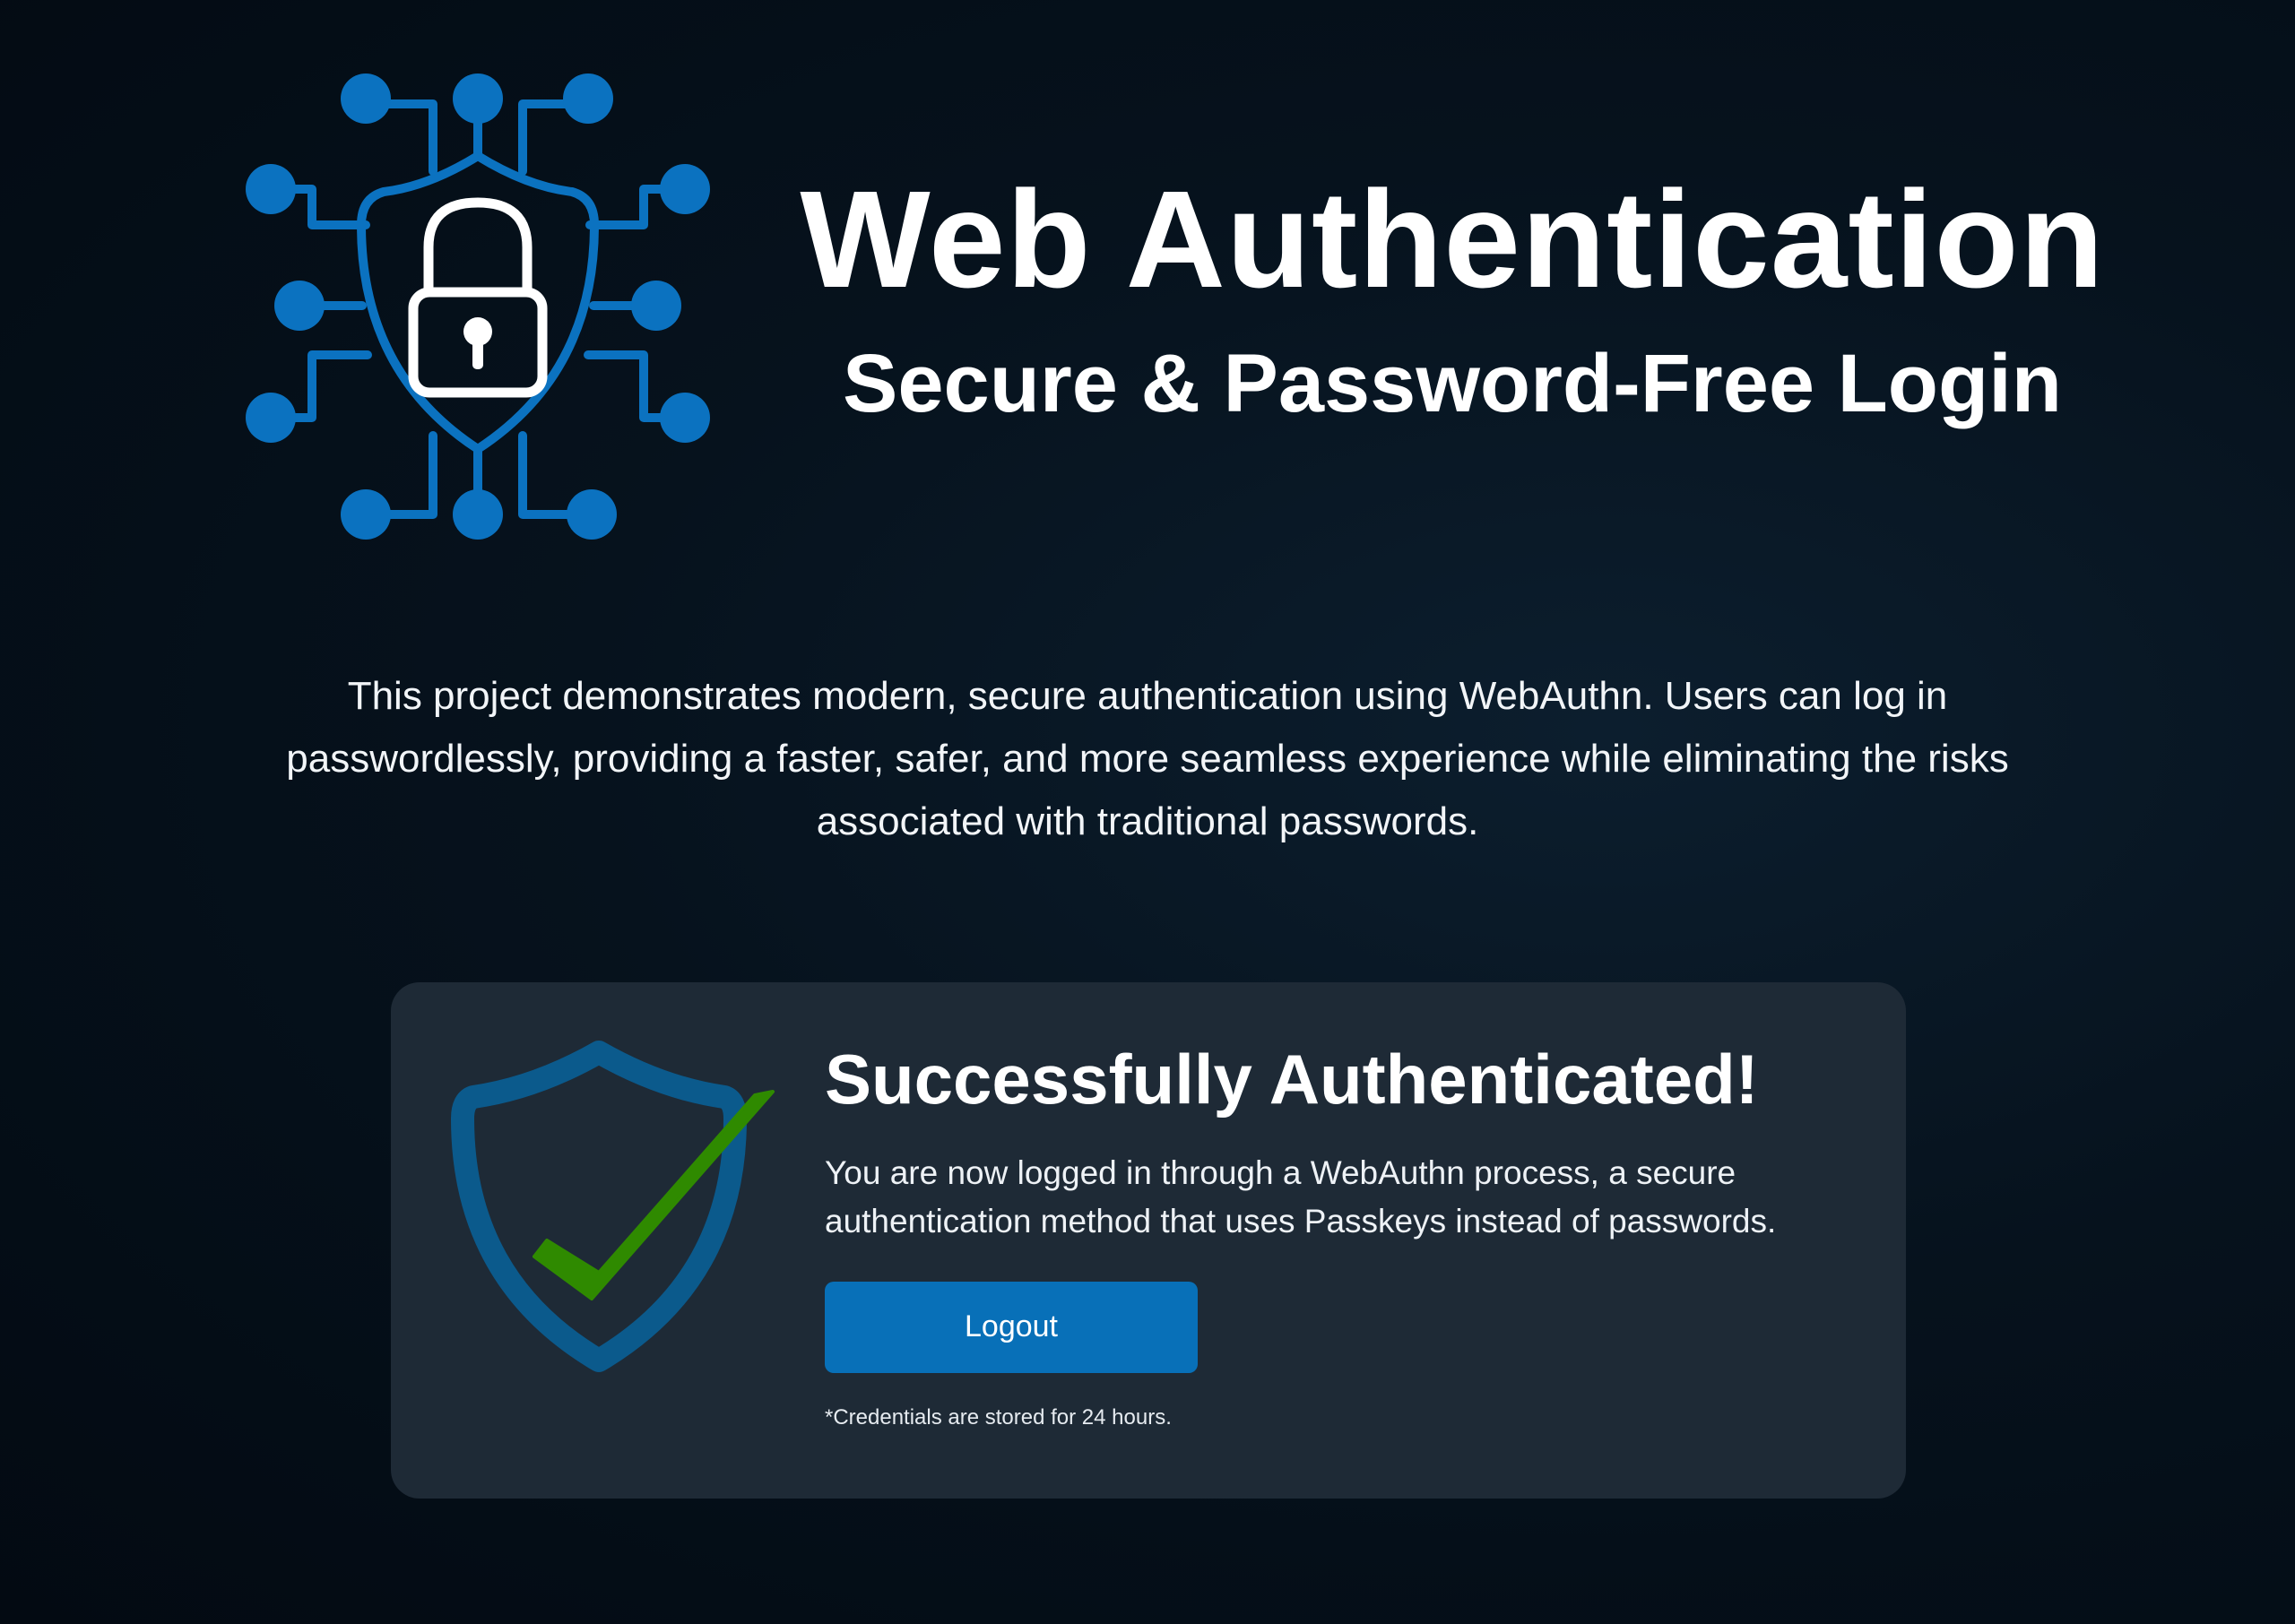 The image size is (2295, 1624). I want to click on page-subtitle: Secure & Password-Free Login, so click(1452, 383).